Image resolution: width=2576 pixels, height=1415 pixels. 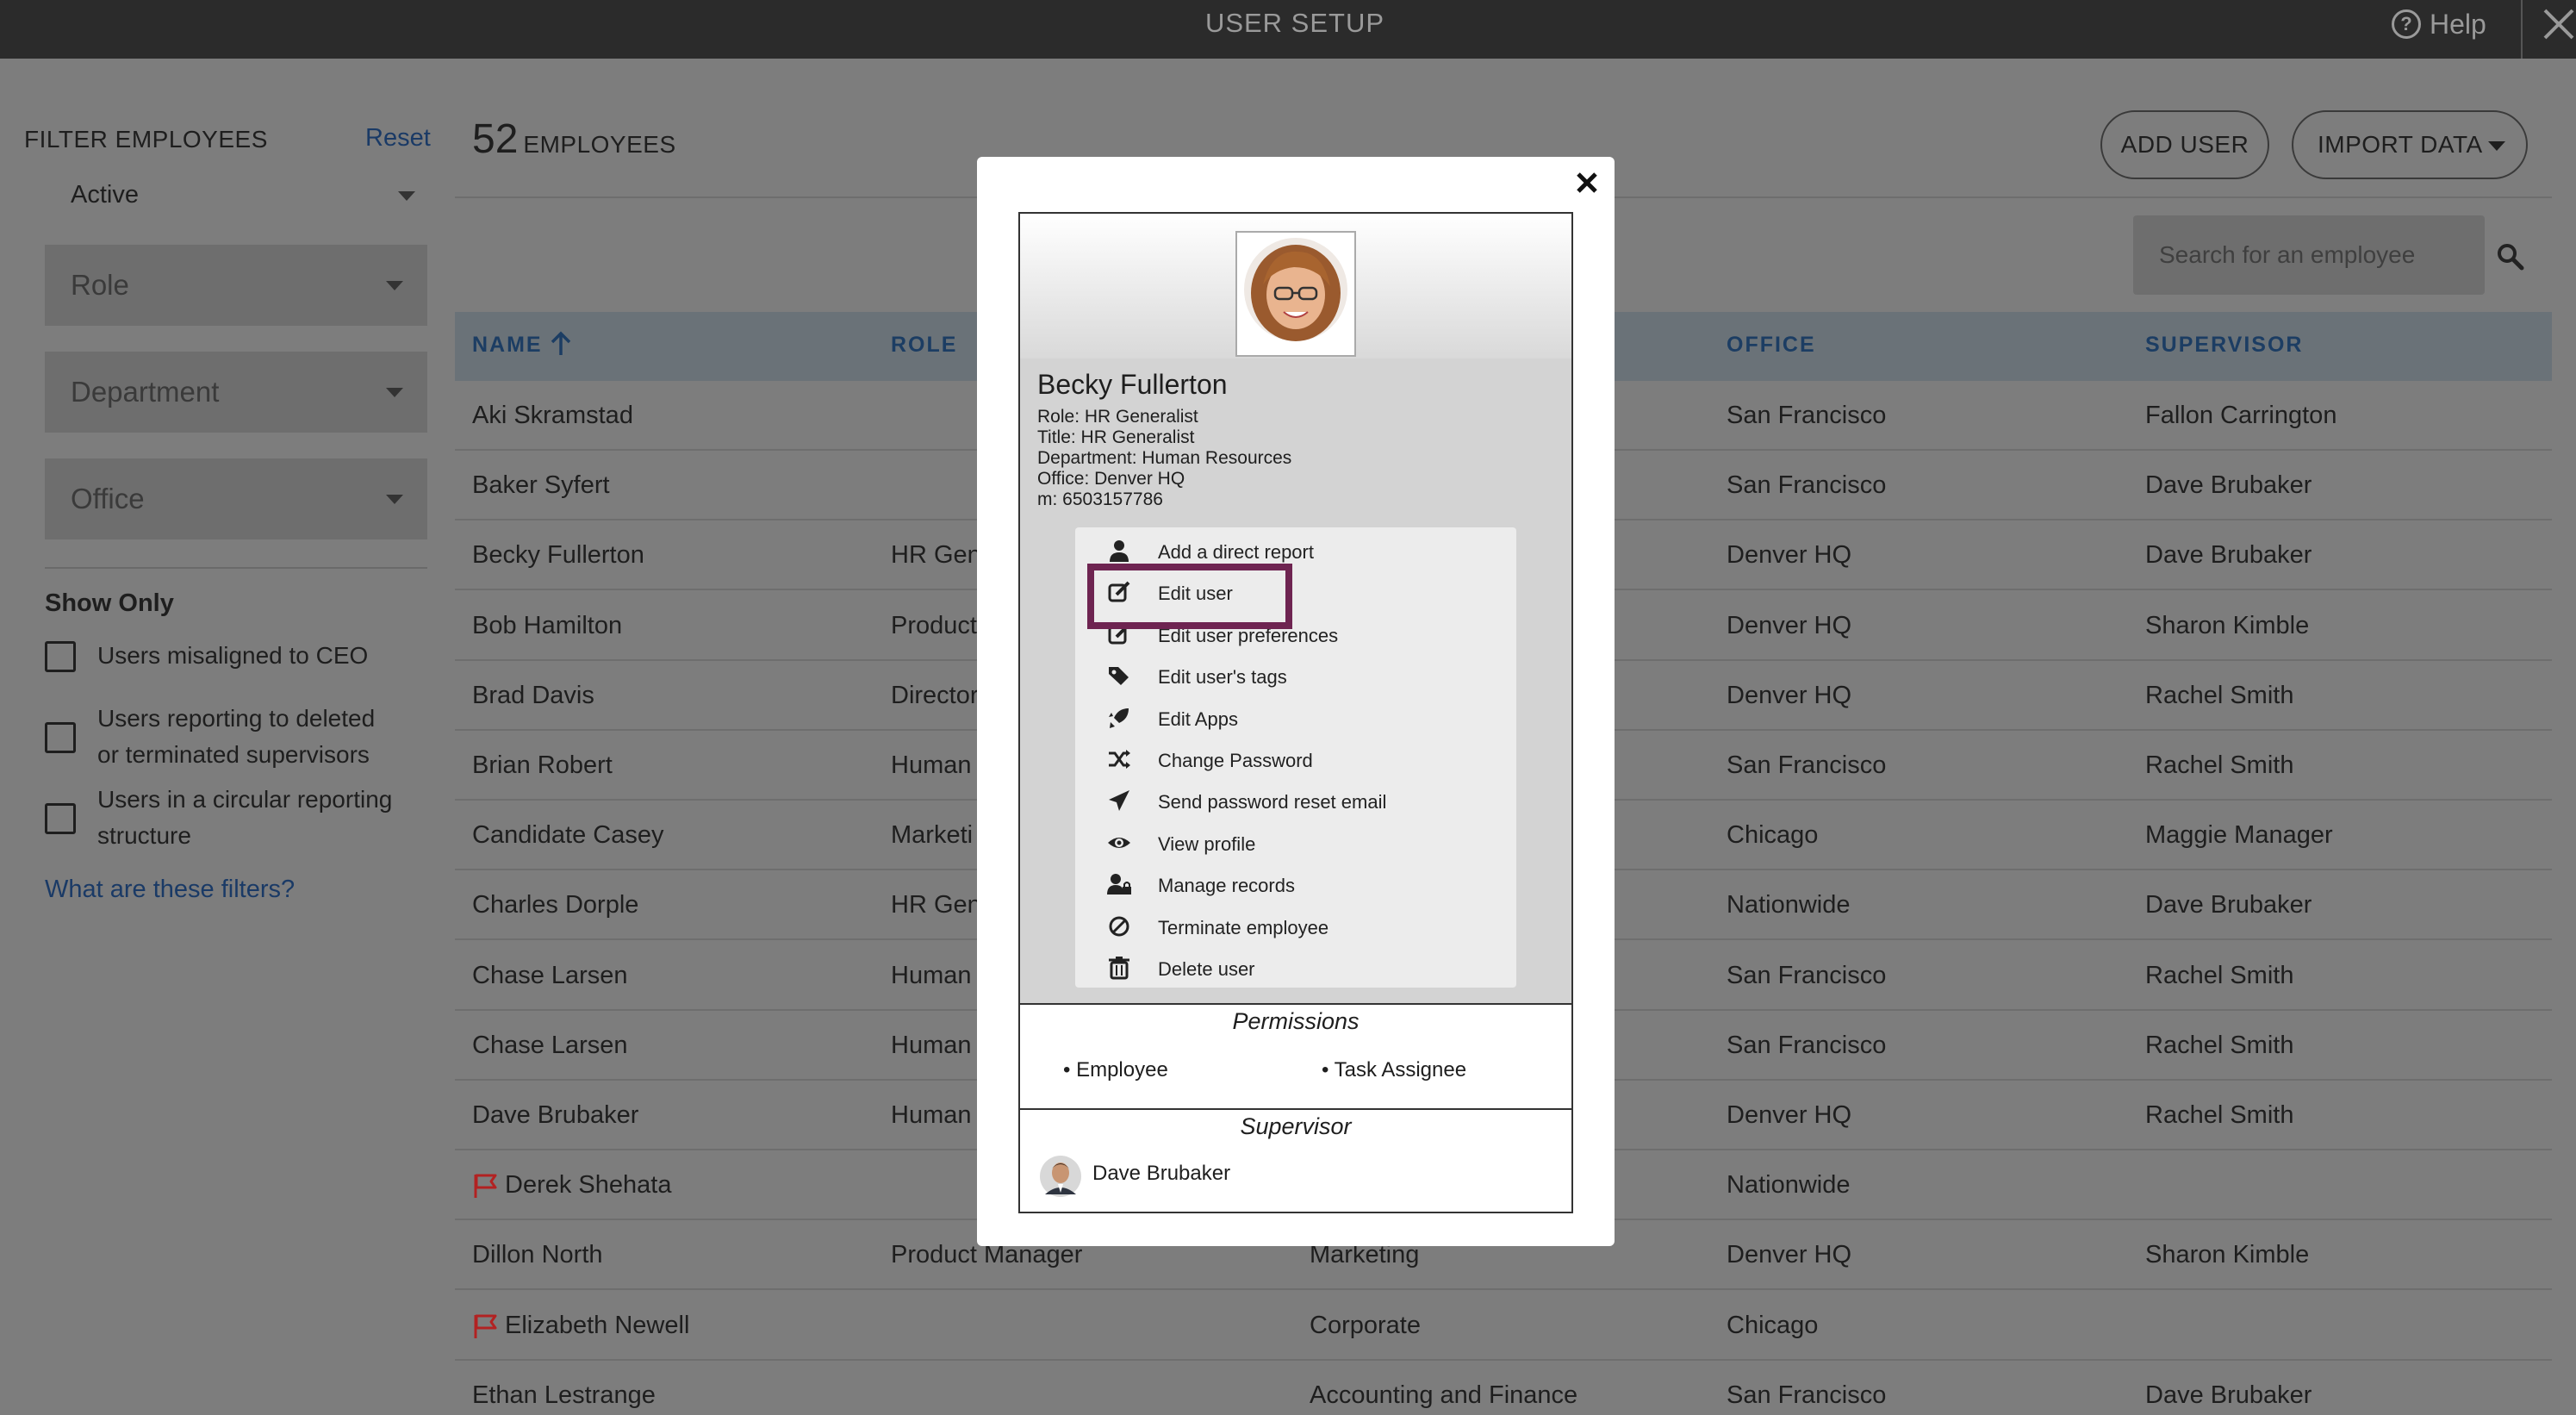 I want to click on menu-item-view-profile: View profile, so click(x=1207, y=844).